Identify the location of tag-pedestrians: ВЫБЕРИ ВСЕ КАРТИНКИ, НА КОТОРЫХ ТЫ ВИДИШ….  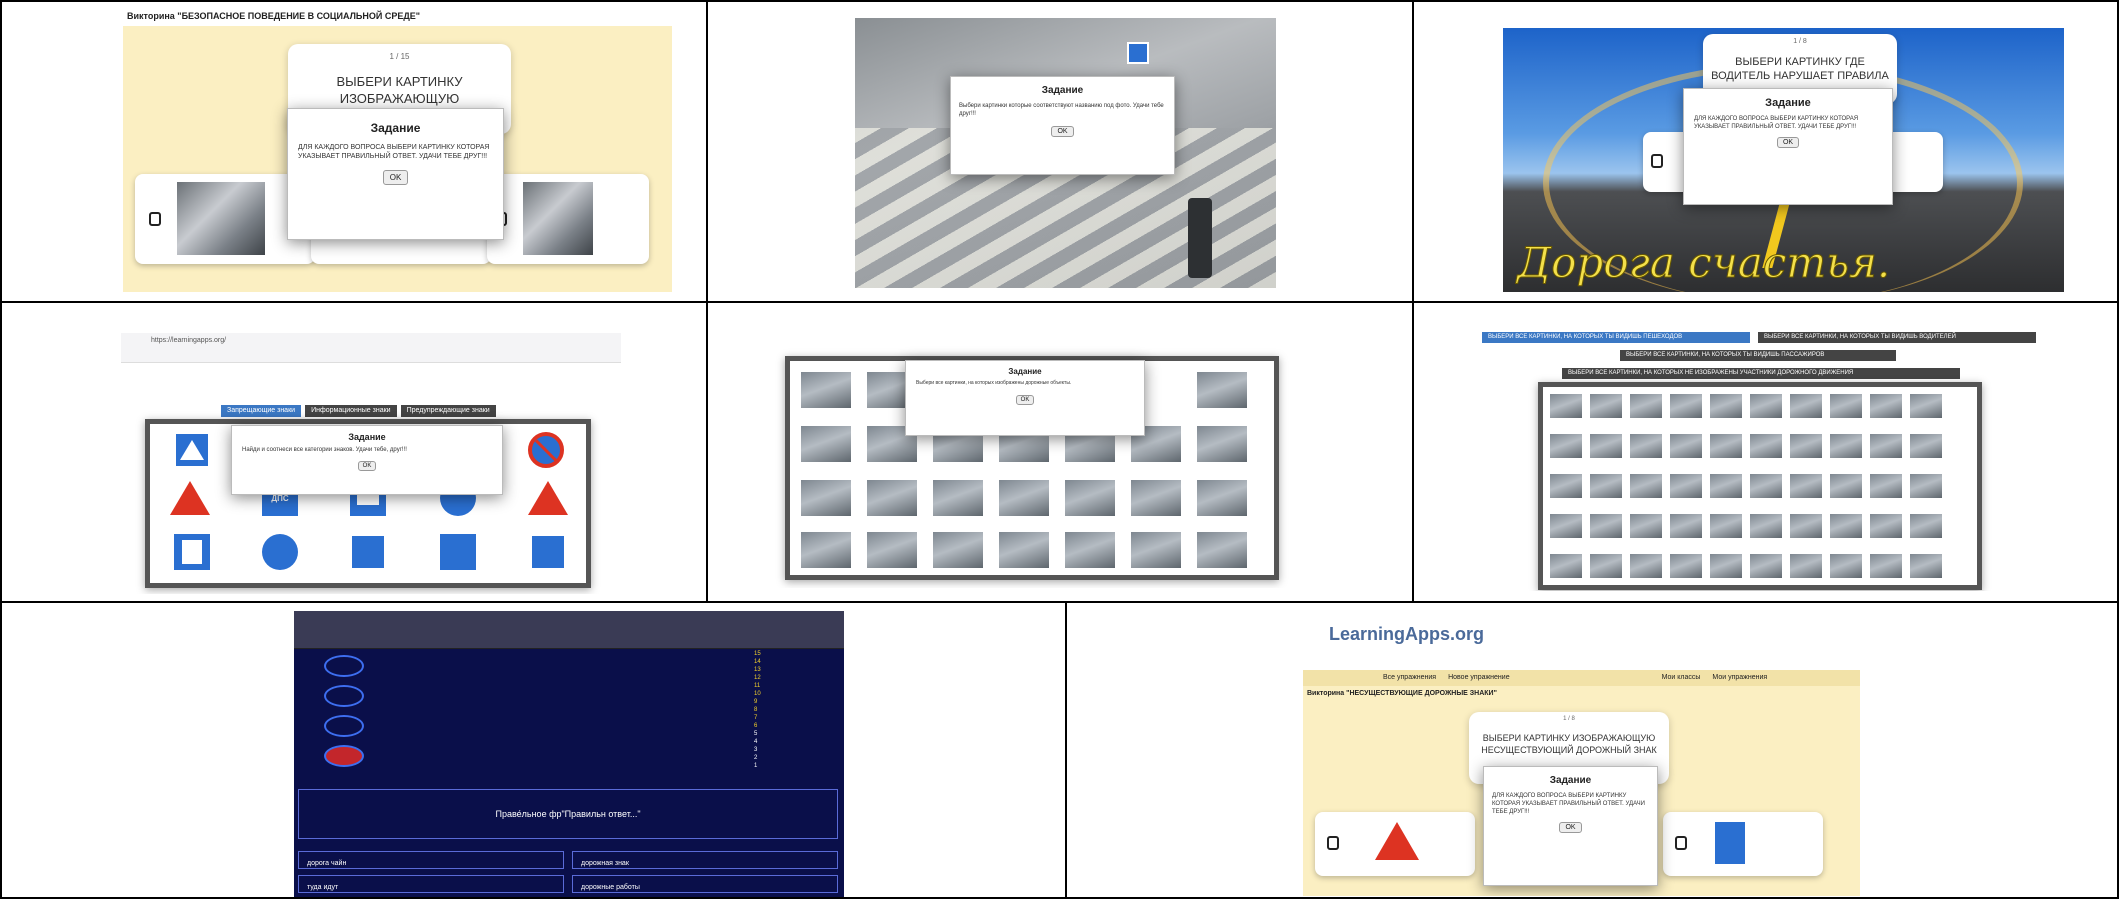
(1616, 337).